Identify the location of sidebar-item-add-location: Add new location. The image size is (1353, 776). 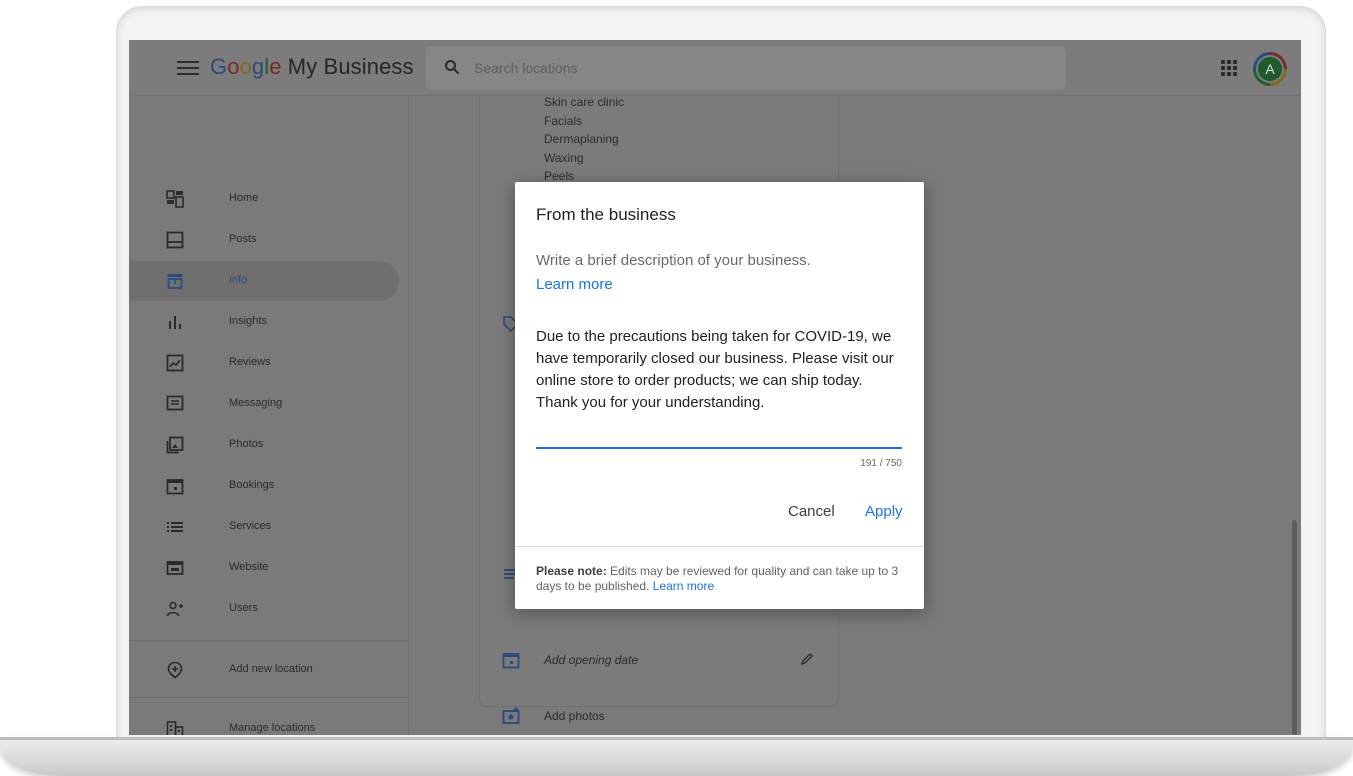
(264, 670).